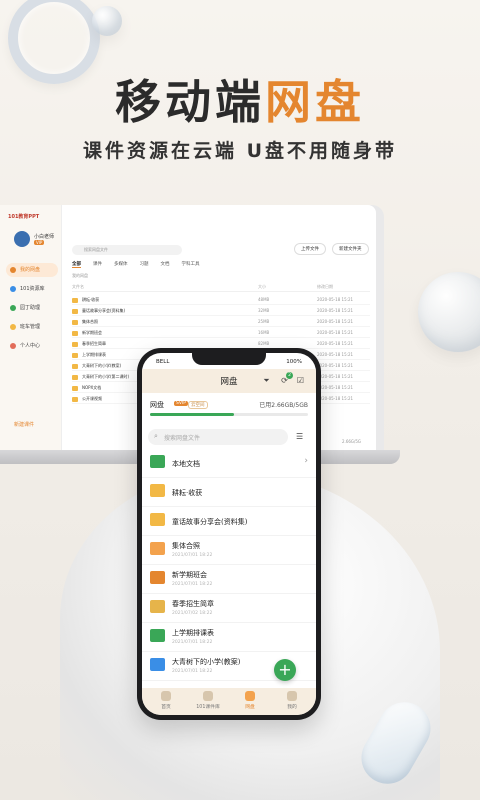 This screenshot has width=480, height=800. I want to click on file-name: 耕耘·收获, so click(187, 493).